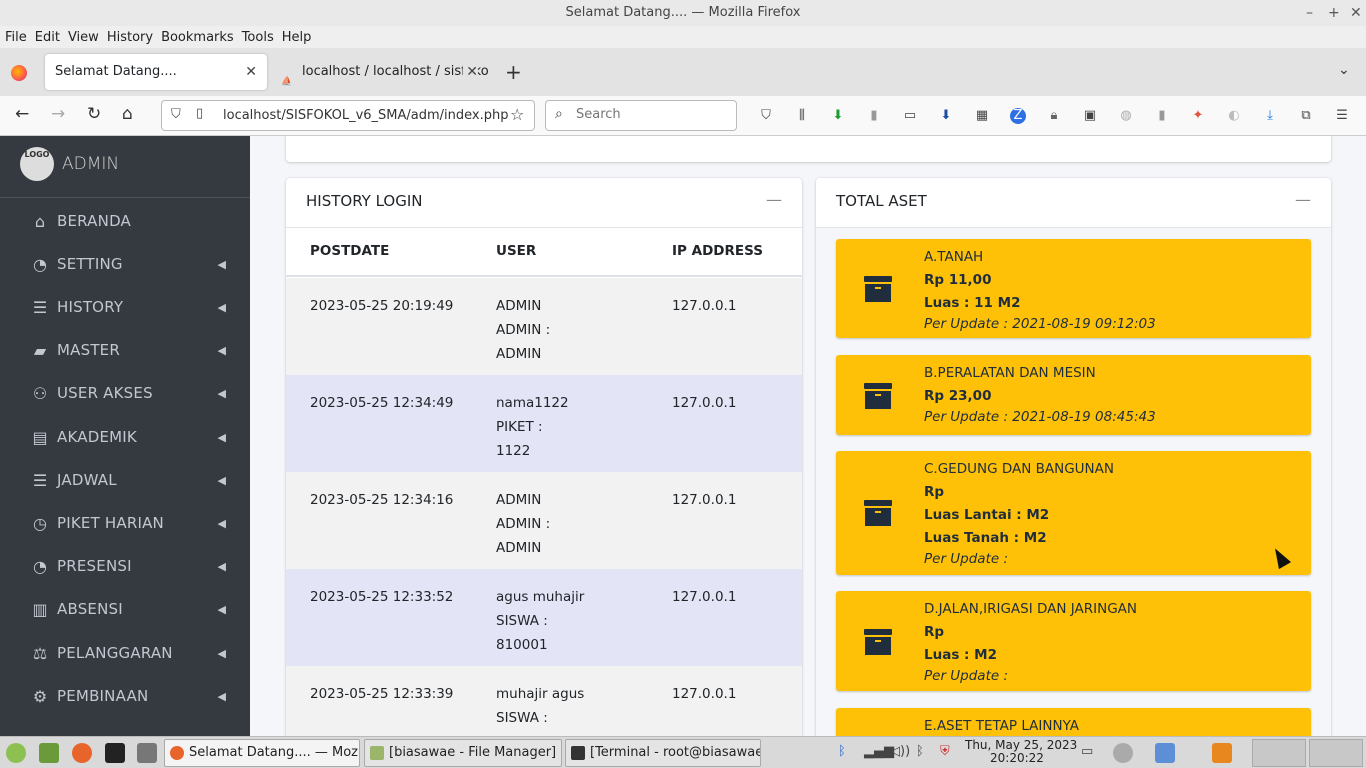  I want to click on globe-icon: ◍, so click(1126, 116).